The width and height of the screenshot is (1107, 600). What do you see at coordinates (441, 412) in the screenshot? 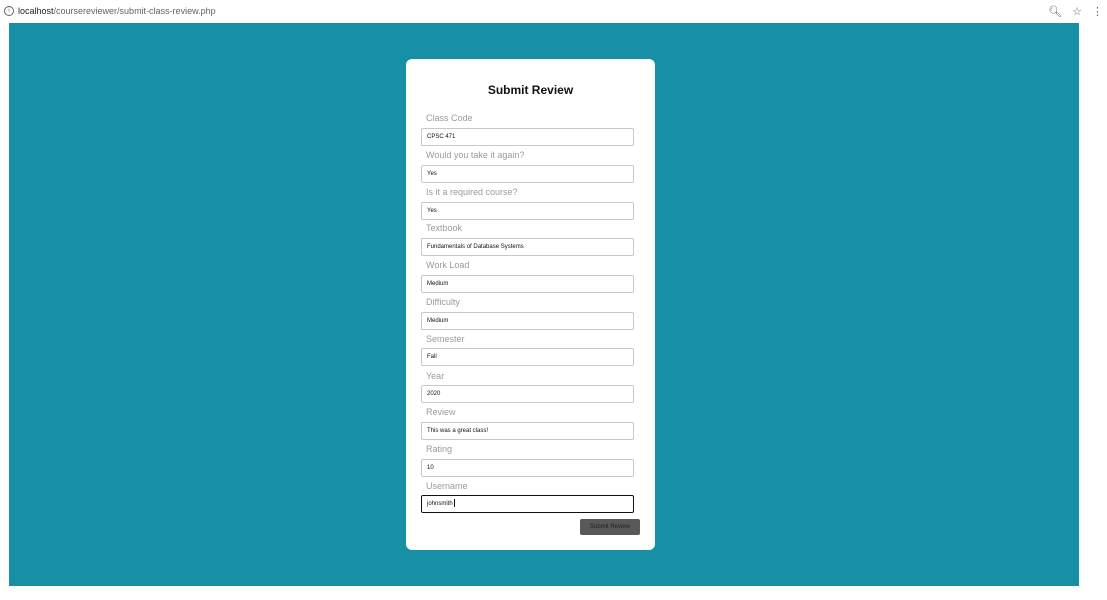
I see `review-label: Review` at bounding box center [441, 412].